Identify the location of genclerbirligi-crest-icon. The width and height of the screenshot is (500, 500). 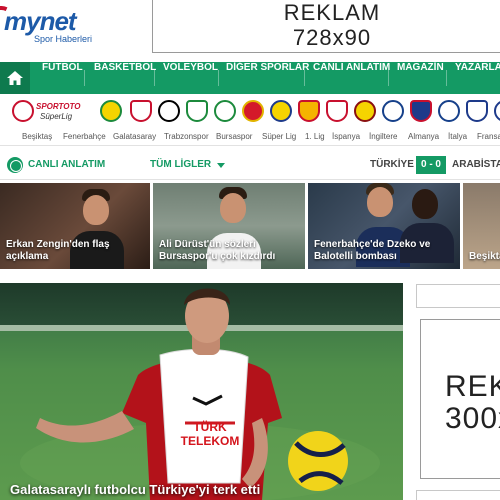
(365, 111).